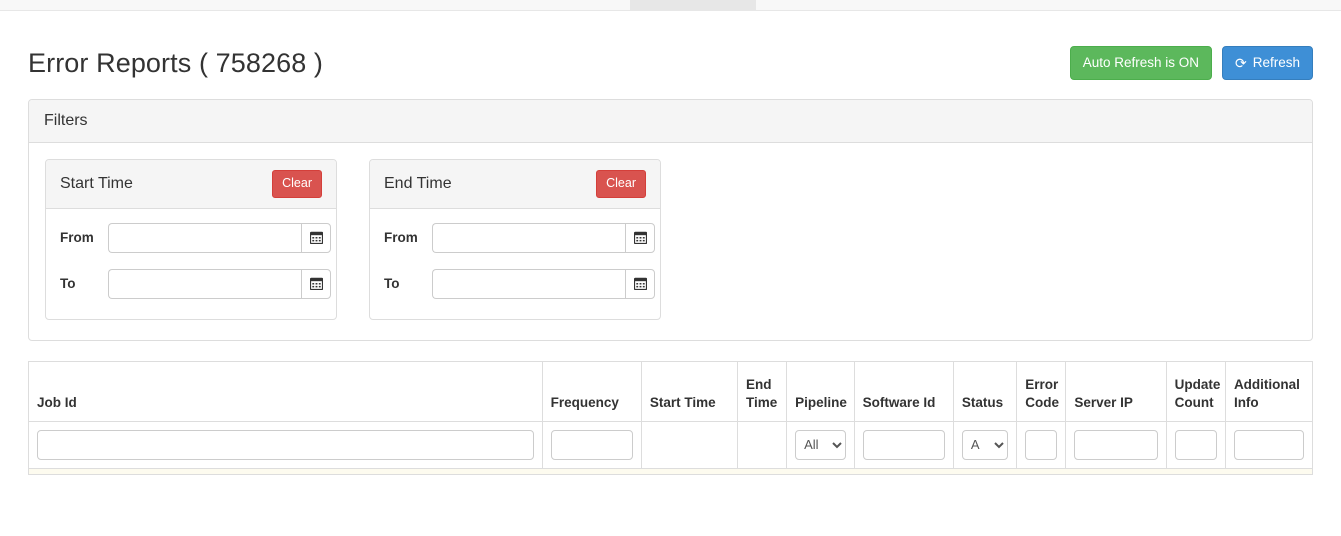 The image size is (1341, 536). I want to click on column-header-status: Status, so click(985, 391).